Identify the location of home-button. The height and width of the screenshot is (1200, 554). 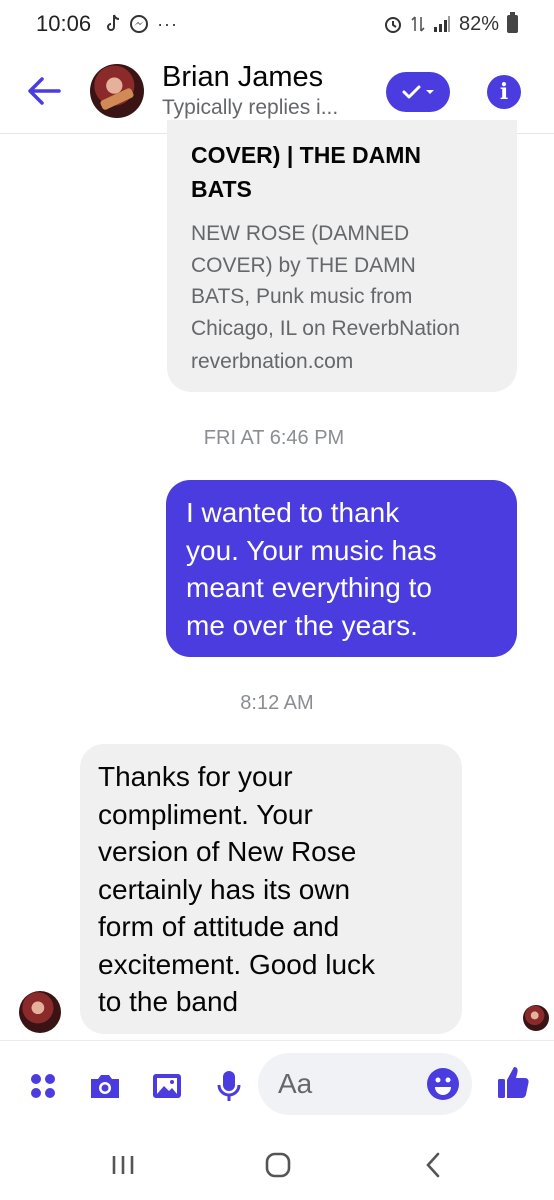
(278, 1165).